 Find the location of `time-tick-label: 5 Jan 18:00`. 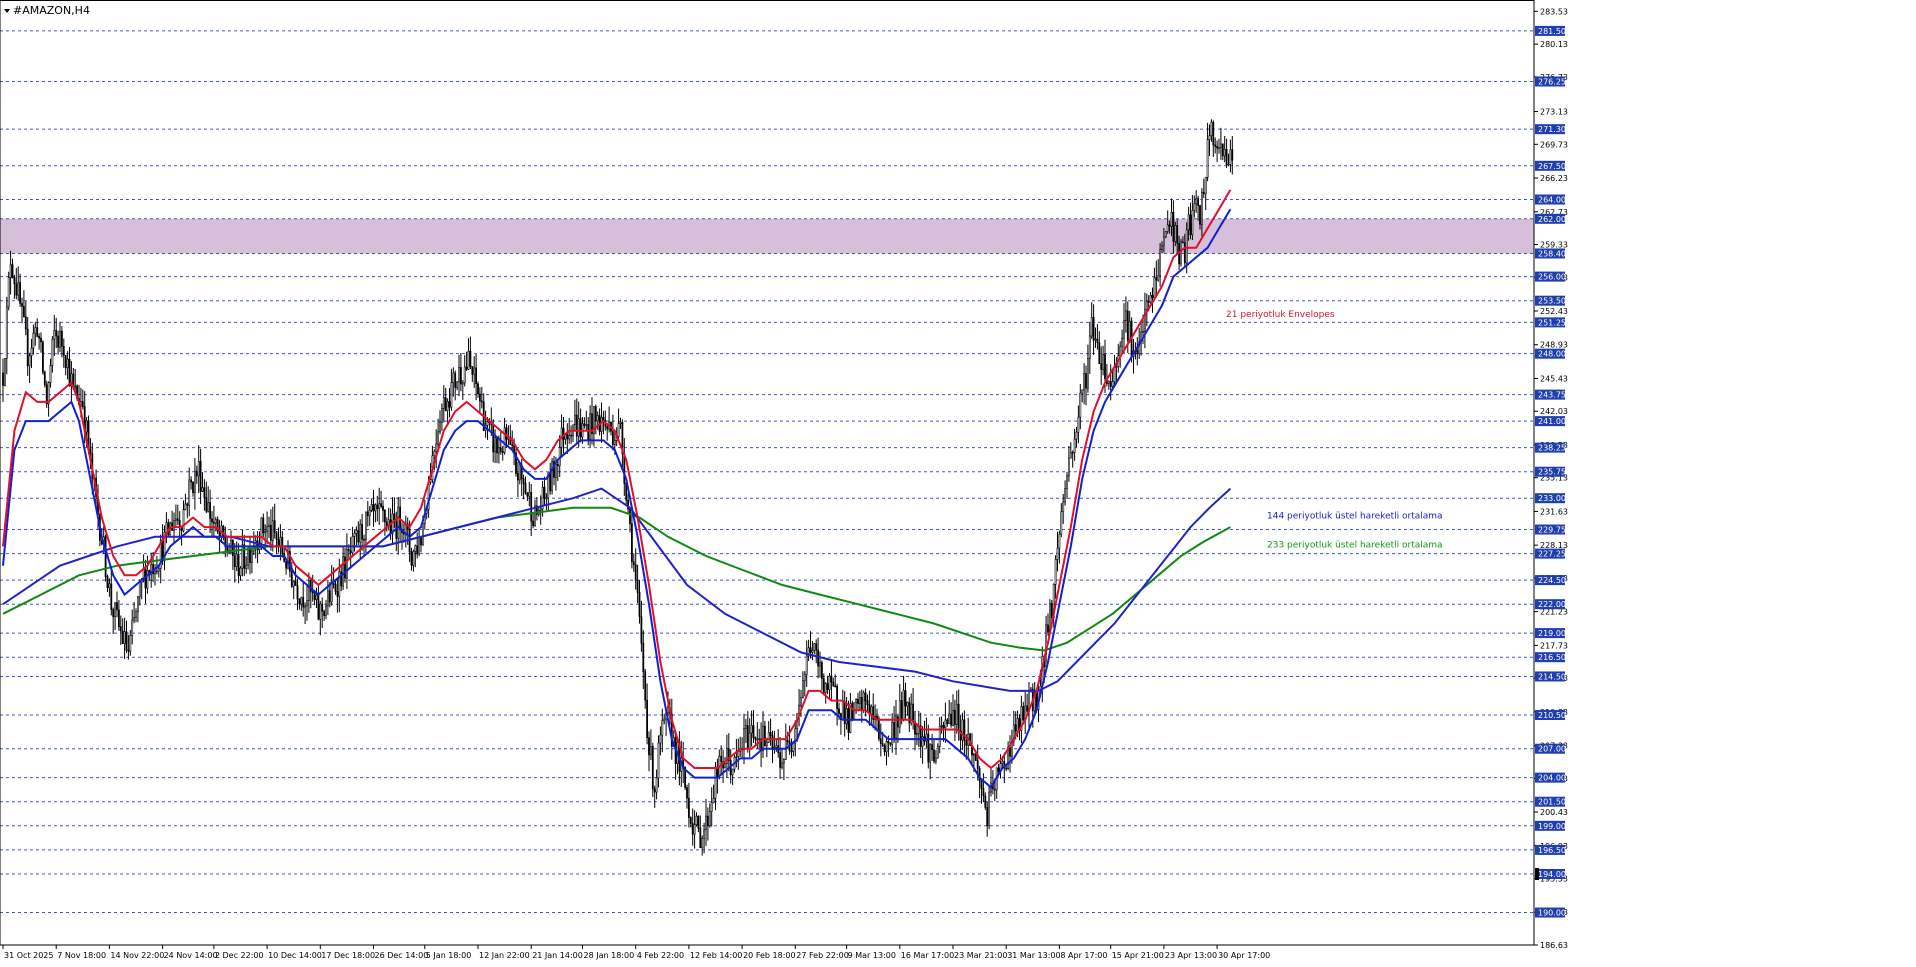

time-tick-label: 5 Jan 18:00 is located at coordinates (449, 955).